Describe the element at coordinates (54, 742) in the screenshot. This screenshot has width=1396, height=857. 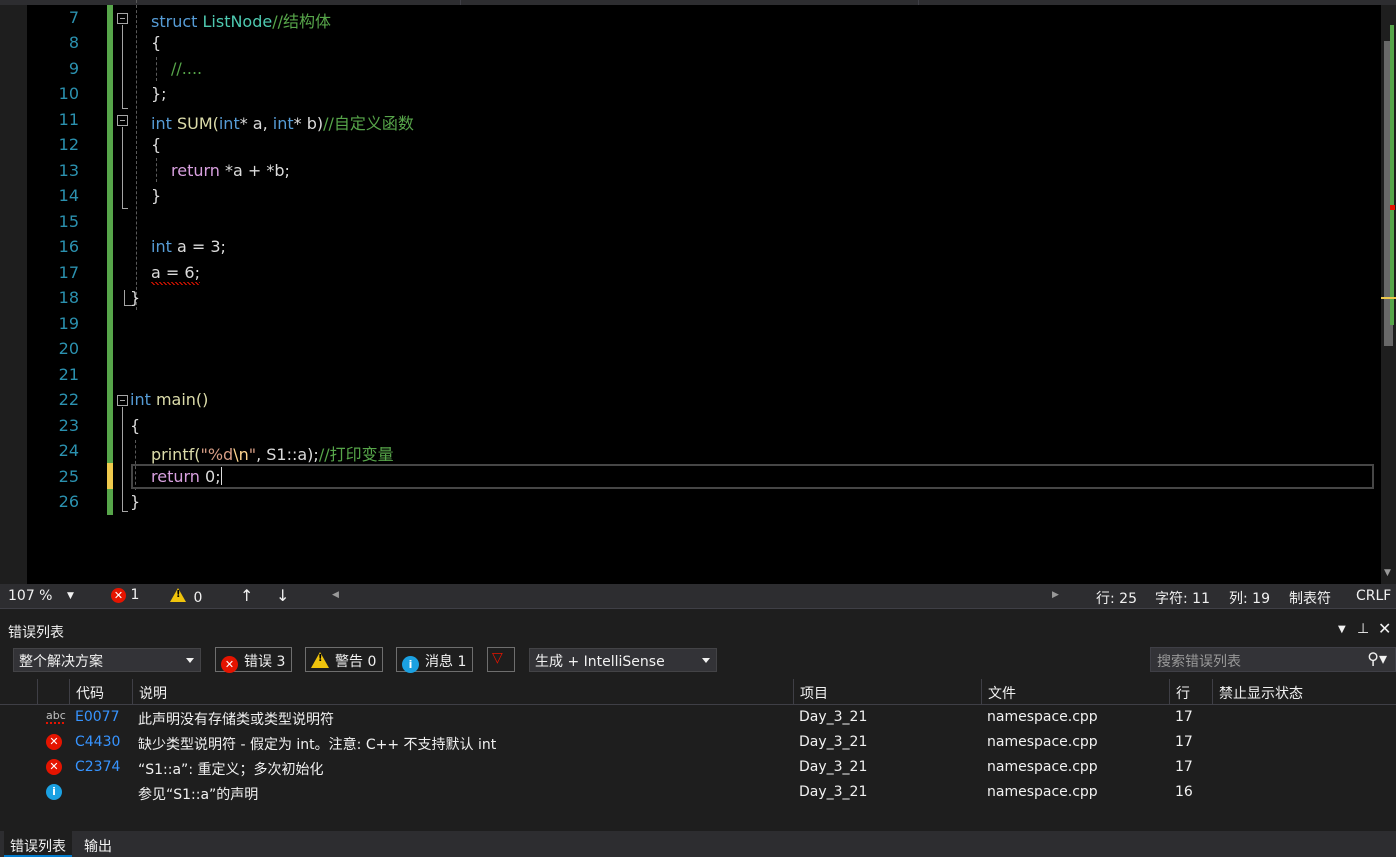
I see `error-icon: ✕` at that location.